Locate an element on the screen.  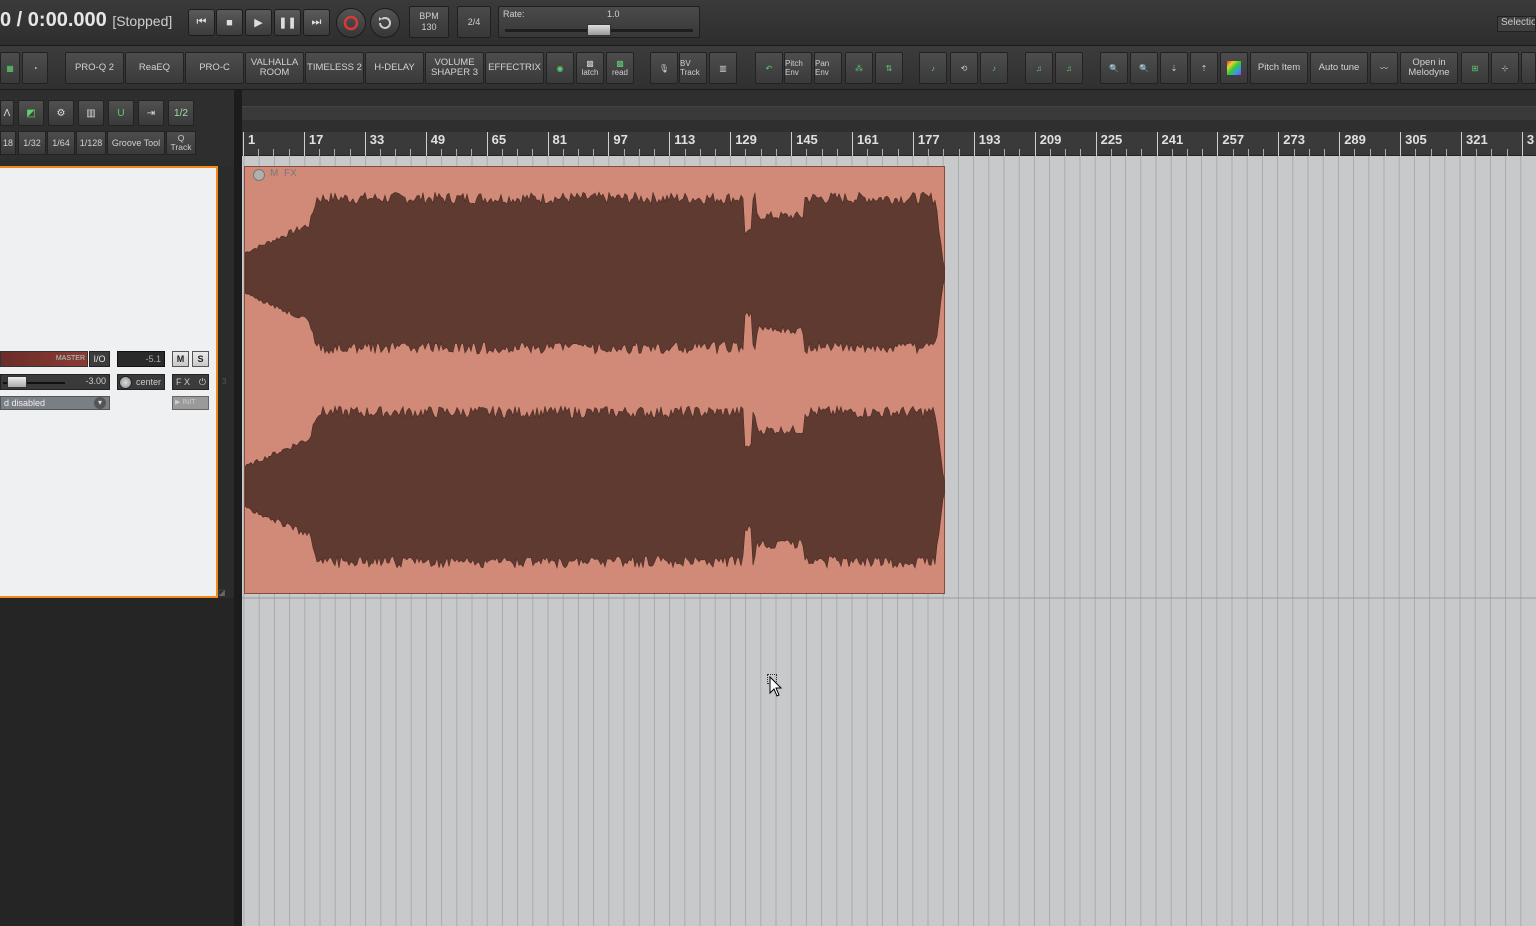
ruler-mark: 209 is located at coordinates (1047, 144).